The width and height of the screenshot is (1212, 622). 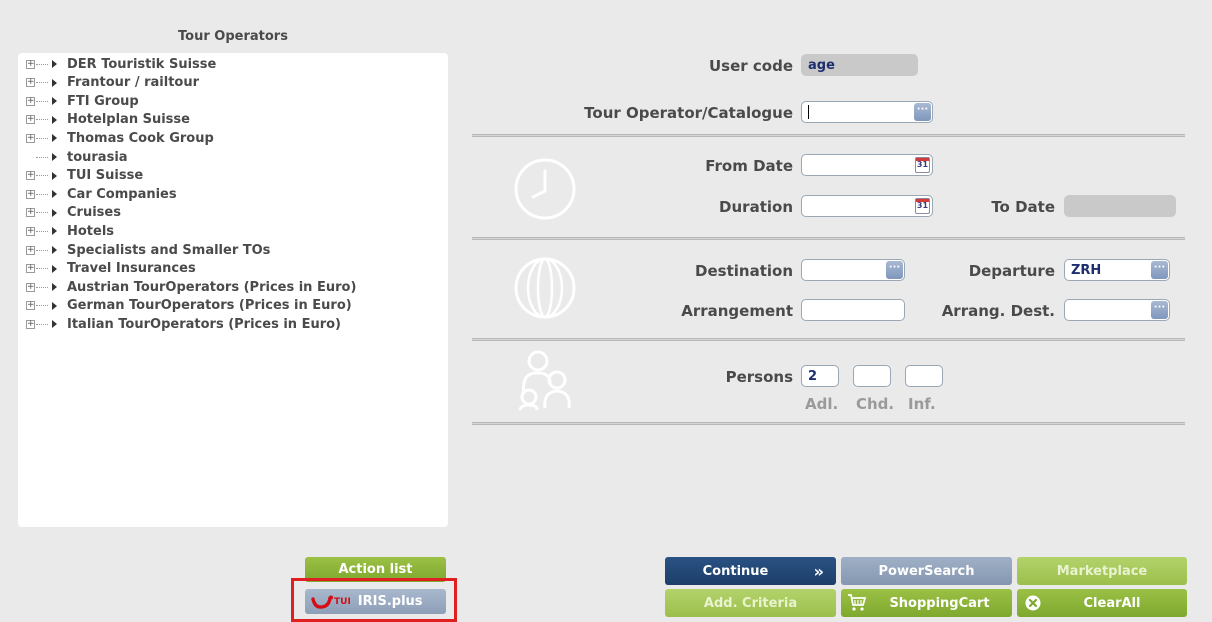 I want to click on duration-label: Duration, so click(x=756, y=207).